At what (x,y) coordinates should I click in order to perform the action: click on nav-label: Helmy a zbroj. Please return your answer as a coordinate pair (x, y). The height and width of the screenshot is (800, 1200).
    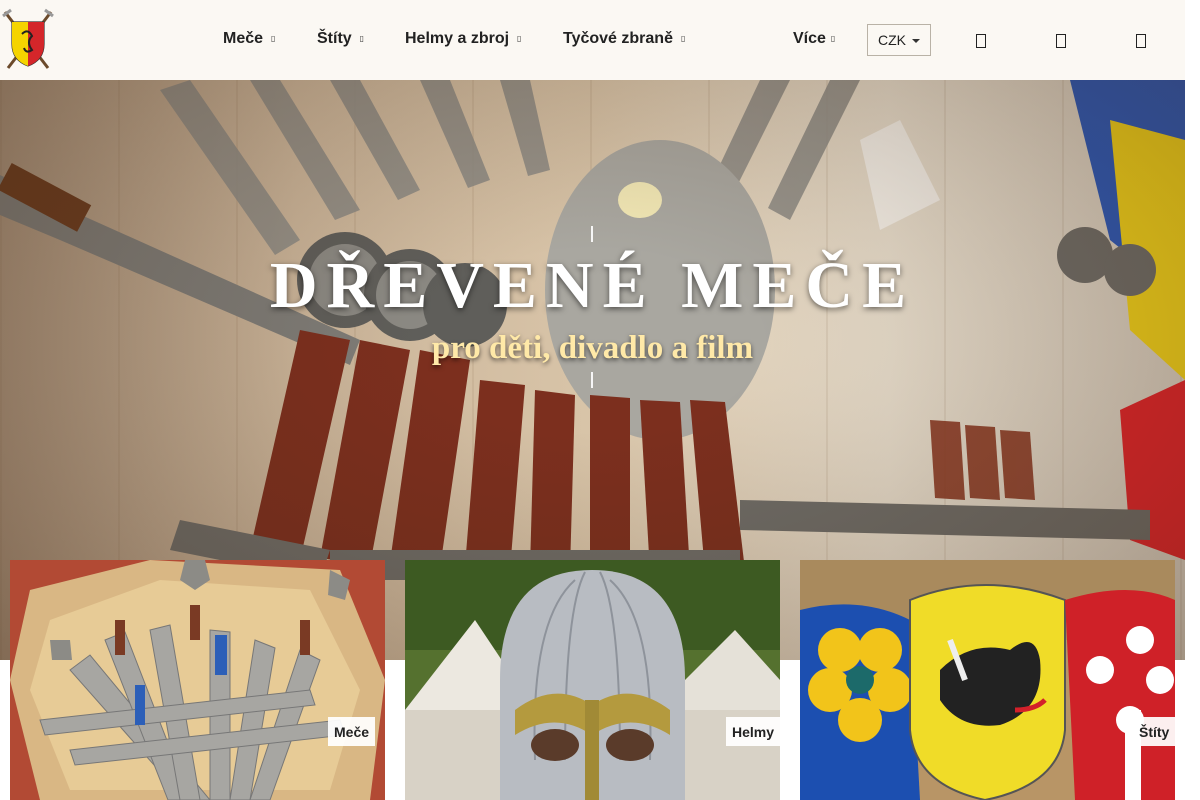
    Looking at the image, I should click on (457, 38).